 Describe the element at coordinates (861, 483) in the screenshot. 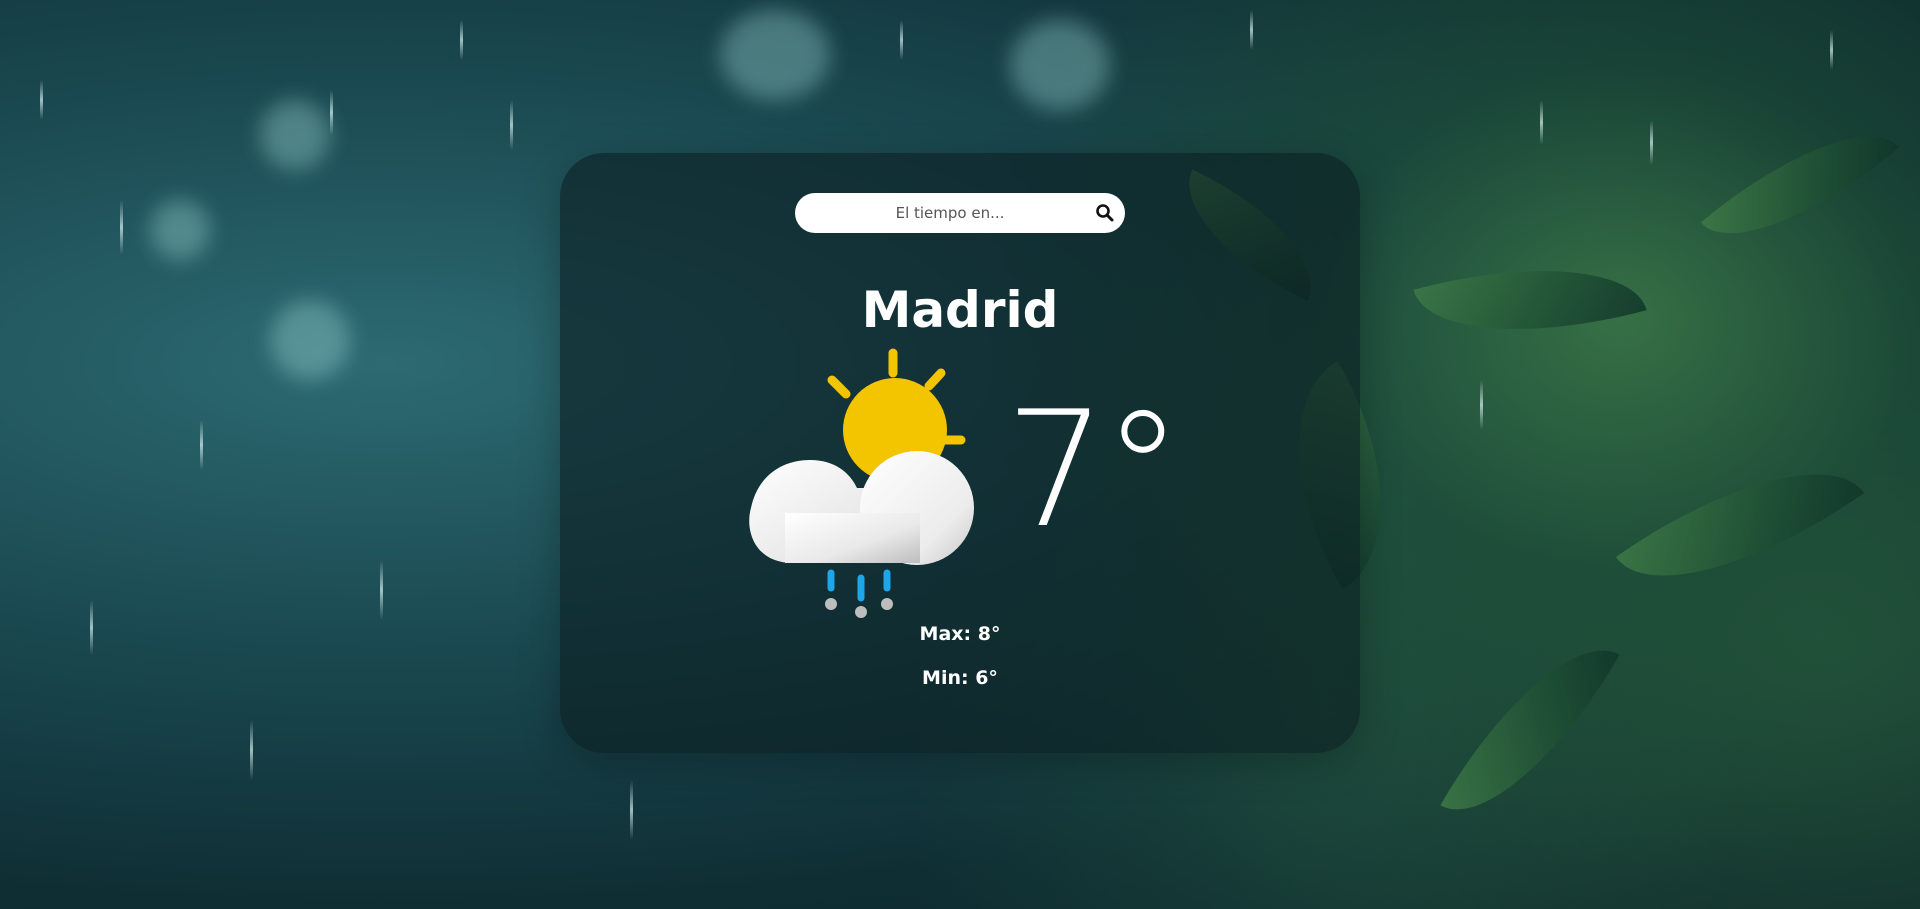

I see `partly-cloudy-rain-icon` at that location.